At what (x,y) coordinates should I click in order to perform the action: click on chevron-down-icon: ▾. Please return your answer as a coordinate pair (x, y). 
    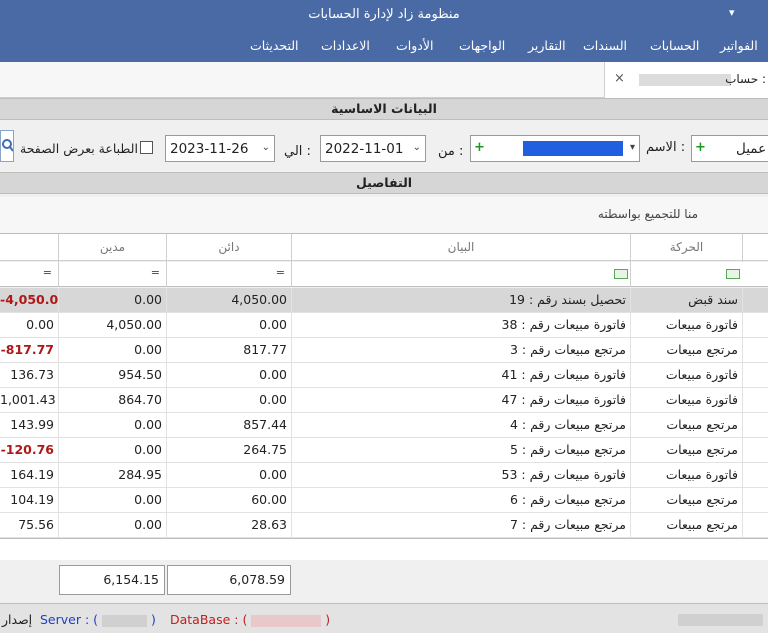
    Looking at the image, I should click on (632, 147).